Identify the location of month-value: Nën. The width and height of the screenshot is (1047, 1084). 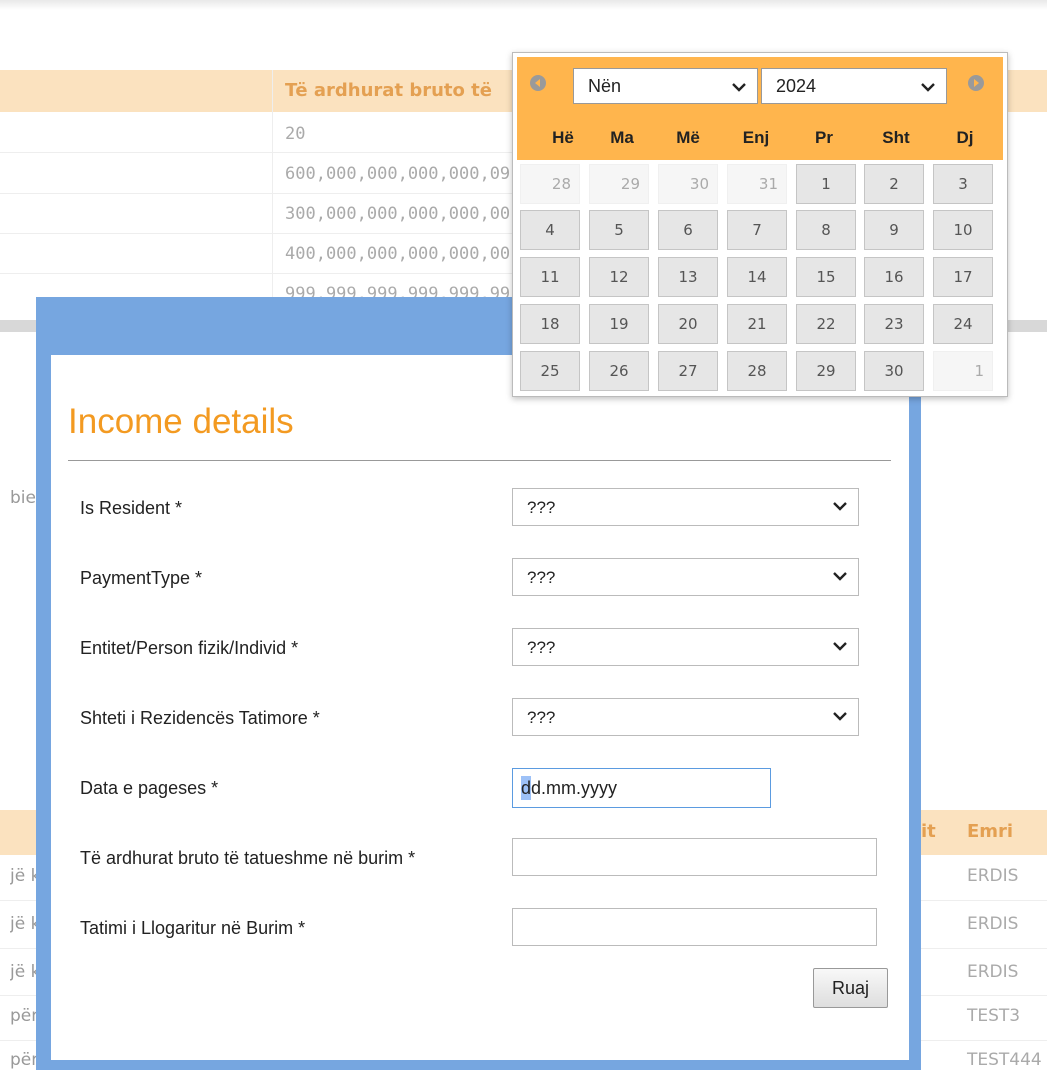
(605, 86).